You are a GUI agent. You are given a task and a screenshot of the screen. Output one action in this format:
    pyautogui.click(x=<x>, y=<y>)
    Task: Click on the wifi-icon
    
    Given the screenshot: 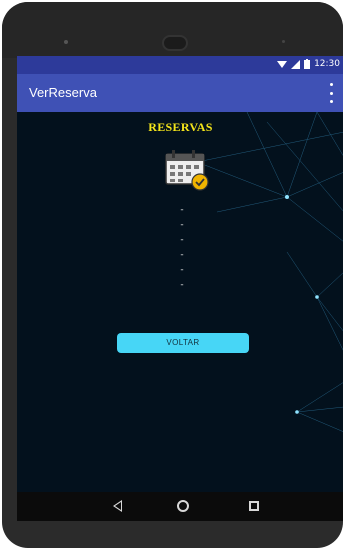 What is the action you would take?
    pyautogui.click(x=282, y=64)
    